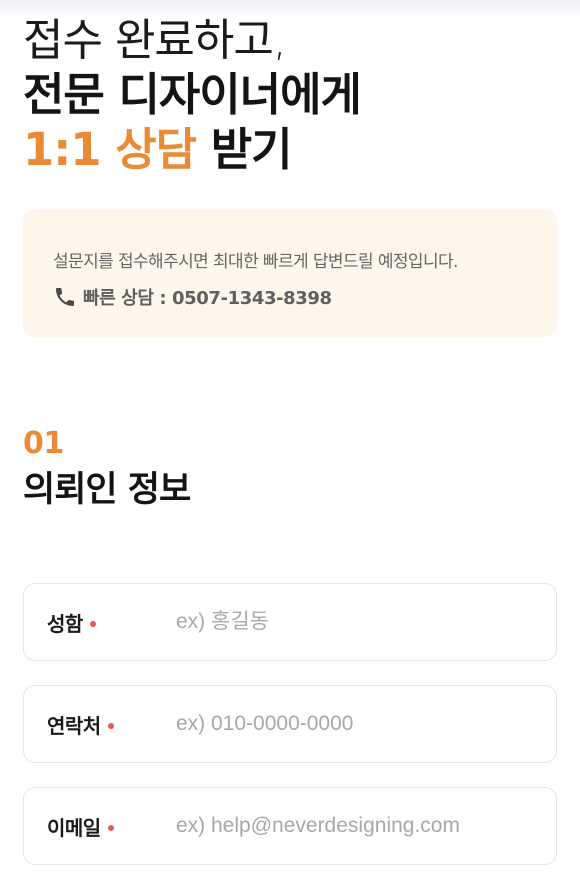 The width and height of the screenshot is (580, 892). What do you see at coordinates (74, 827) in the screenshot?
I see `email-label-text: 이메일` at bounding box center [74, 827].